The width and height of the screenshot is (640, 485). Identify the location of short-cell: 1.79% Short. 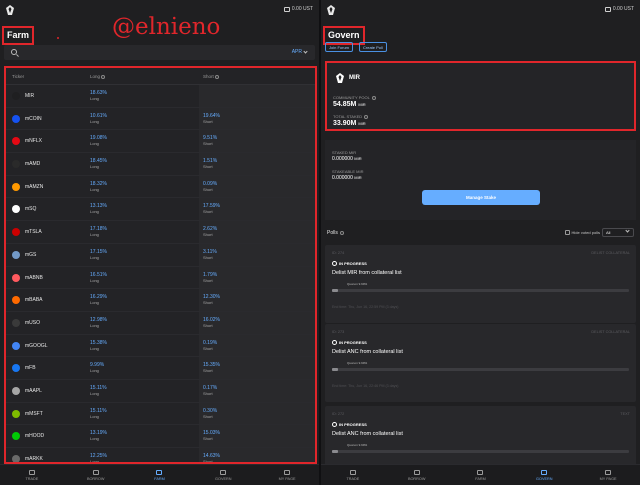
(210, 278).